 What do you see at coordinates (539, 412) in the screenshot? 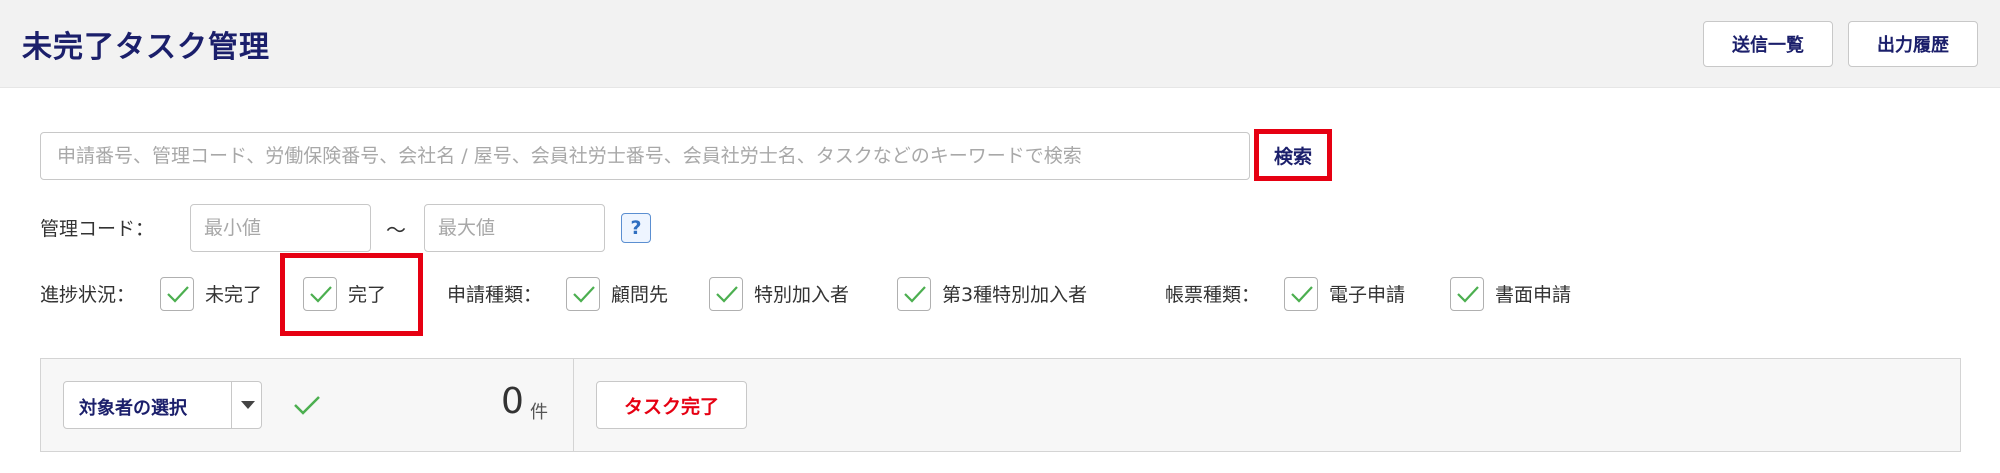
I see `count-unit: 件` at bounding box center [539, 412].